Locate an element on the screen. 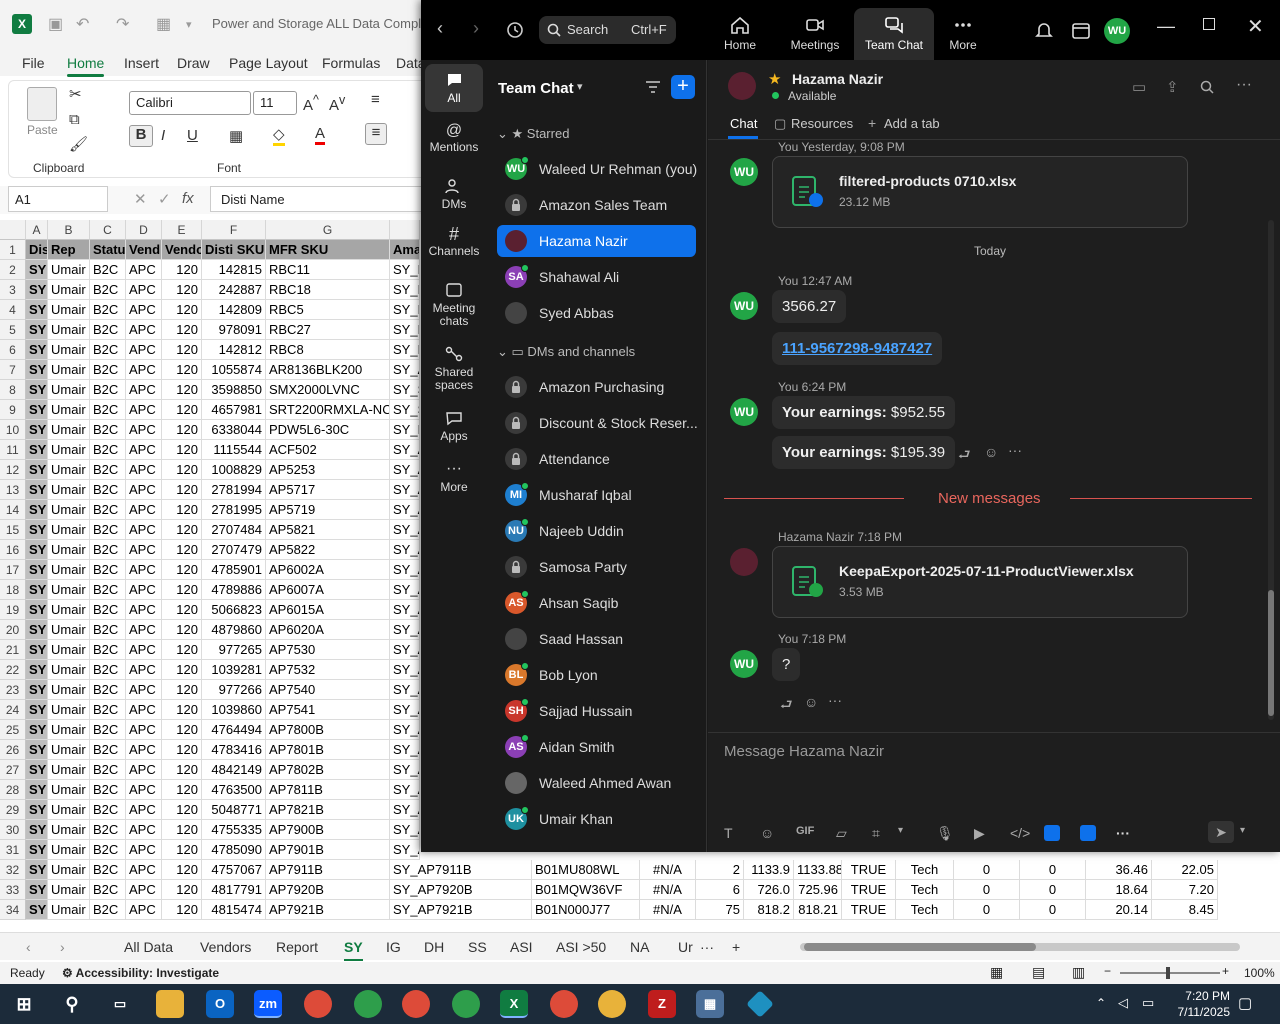  row-number: 20 is located at coordinates (13, 630).